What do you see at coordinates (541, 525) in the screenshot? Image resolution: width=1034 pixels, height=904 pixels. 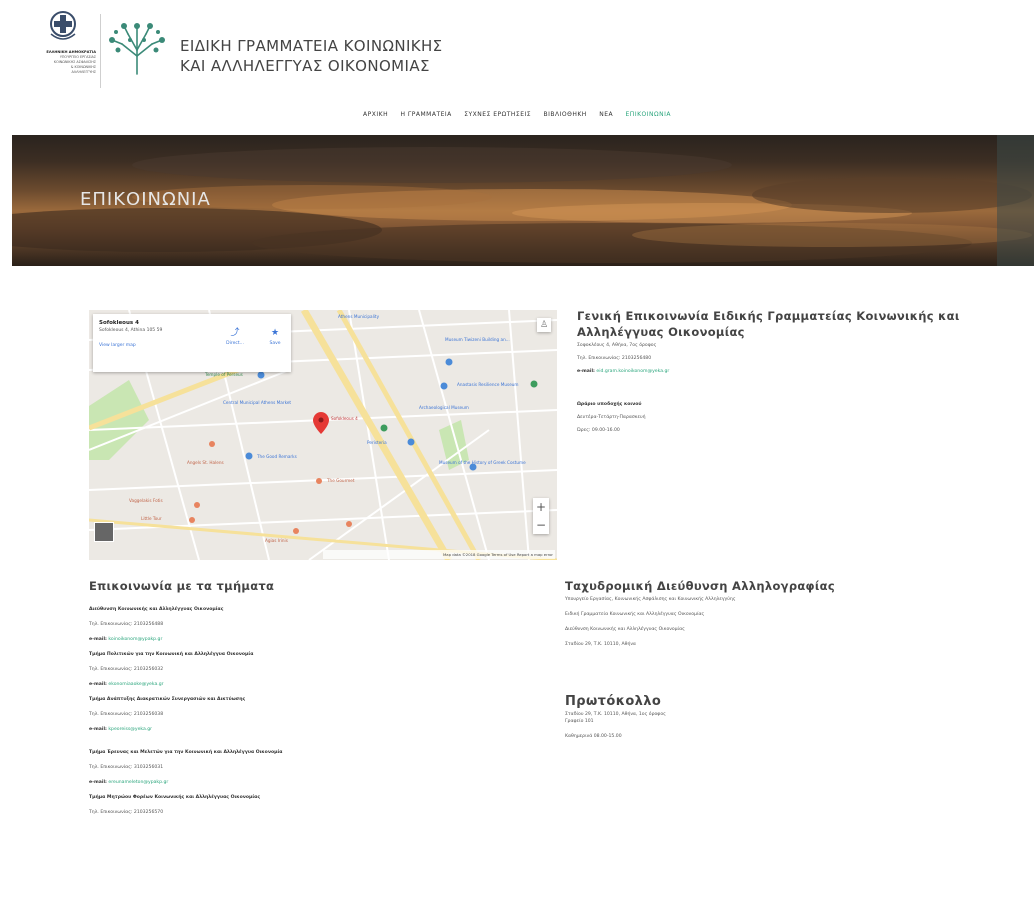 I see `zoom-out-button: −` at bounding box center [541, 525].